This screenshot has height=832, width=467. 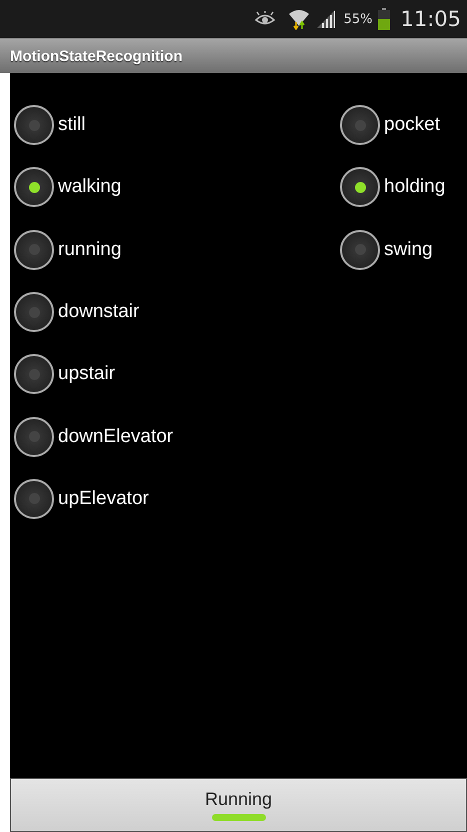 What do you see at coordinates (408, 249) in the screenshot?
I see `radio-label: swing` at bounding box center [408, 249].